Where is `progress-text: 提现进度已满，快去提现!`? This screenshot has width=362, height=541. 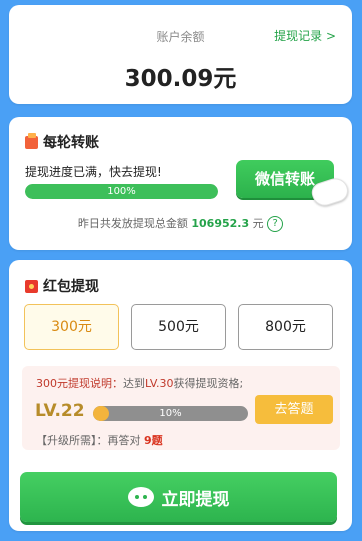
progress-text: 提现进度已满，快去提现! is located at coordinates (93, 172).